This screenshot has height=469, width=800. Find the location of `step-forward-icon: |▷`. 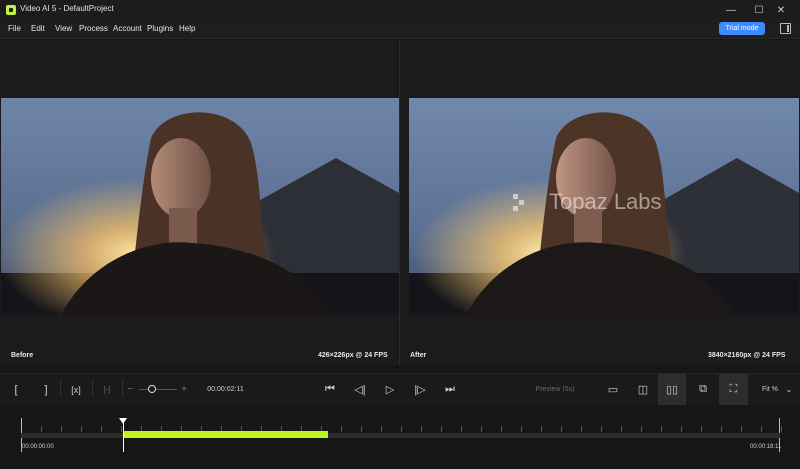

step-forward-icon: |▷ is located at coordinates (420, 390).